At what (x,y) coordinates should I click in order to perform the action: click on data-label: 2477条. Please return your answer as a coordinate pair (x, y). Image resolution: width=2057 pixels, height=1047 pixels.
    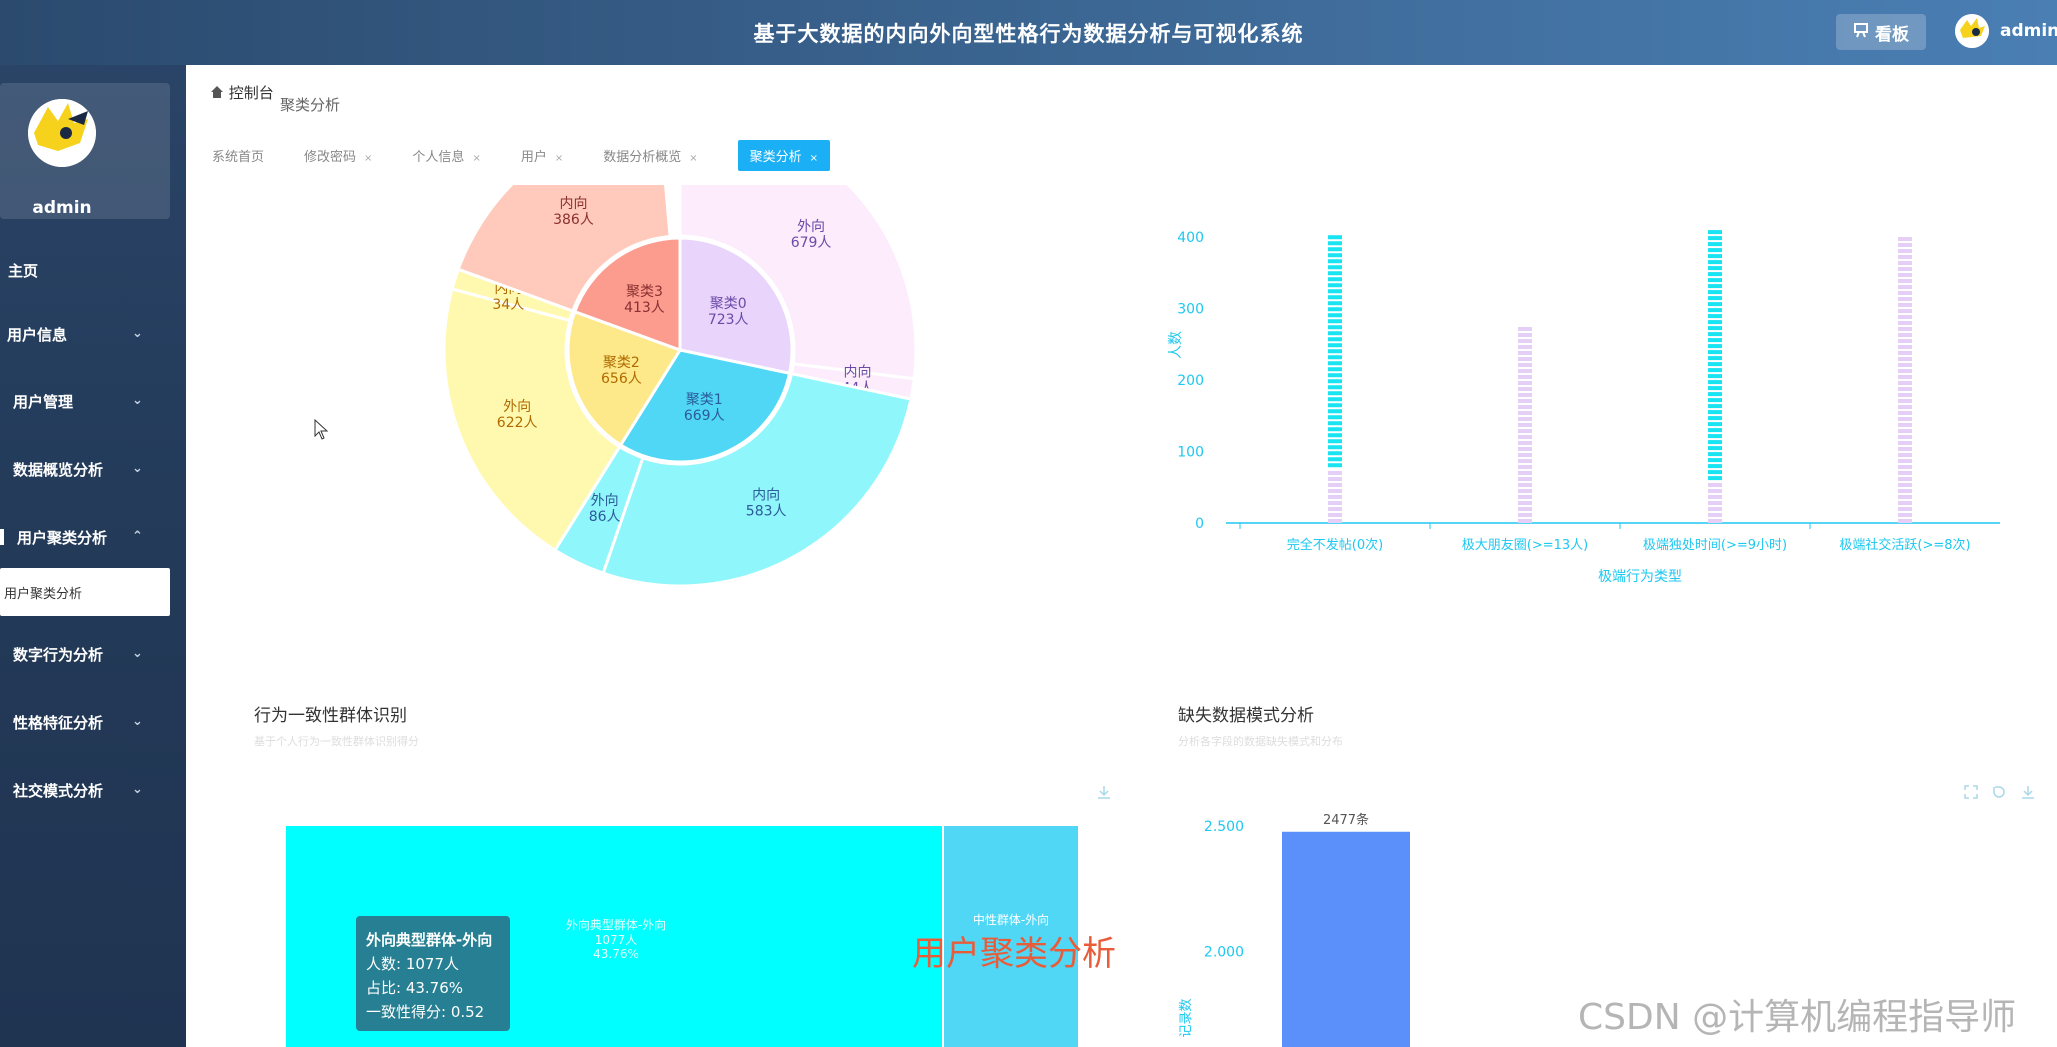
    Looking at the image, I should click on (1346, 820).